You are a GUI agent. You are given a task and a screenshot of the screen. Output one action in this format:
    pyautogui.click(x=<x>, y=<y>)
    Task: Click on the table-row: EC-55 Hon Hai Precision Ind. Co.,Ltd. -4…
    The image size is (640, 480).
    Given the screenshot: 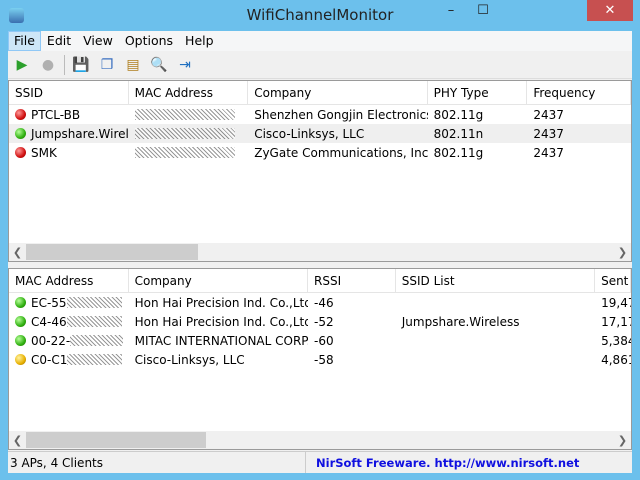 What is the action you would take?
    pyautogui.click(x=320, y=302)
    